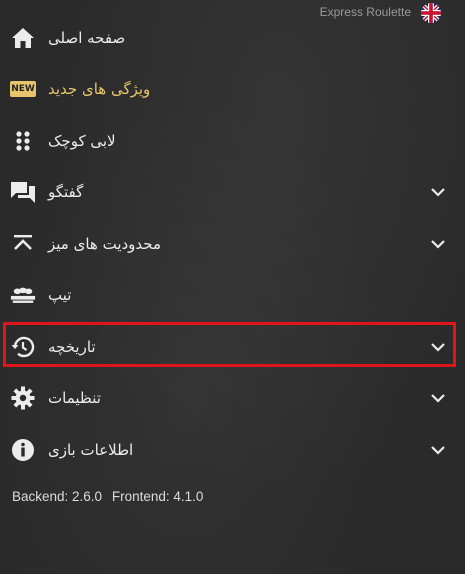  What do you see at coordinates (157, 496) in the screenshot?
I see `frontend-version: Frontend: 4.1.0` at bounding box center [157, 496].